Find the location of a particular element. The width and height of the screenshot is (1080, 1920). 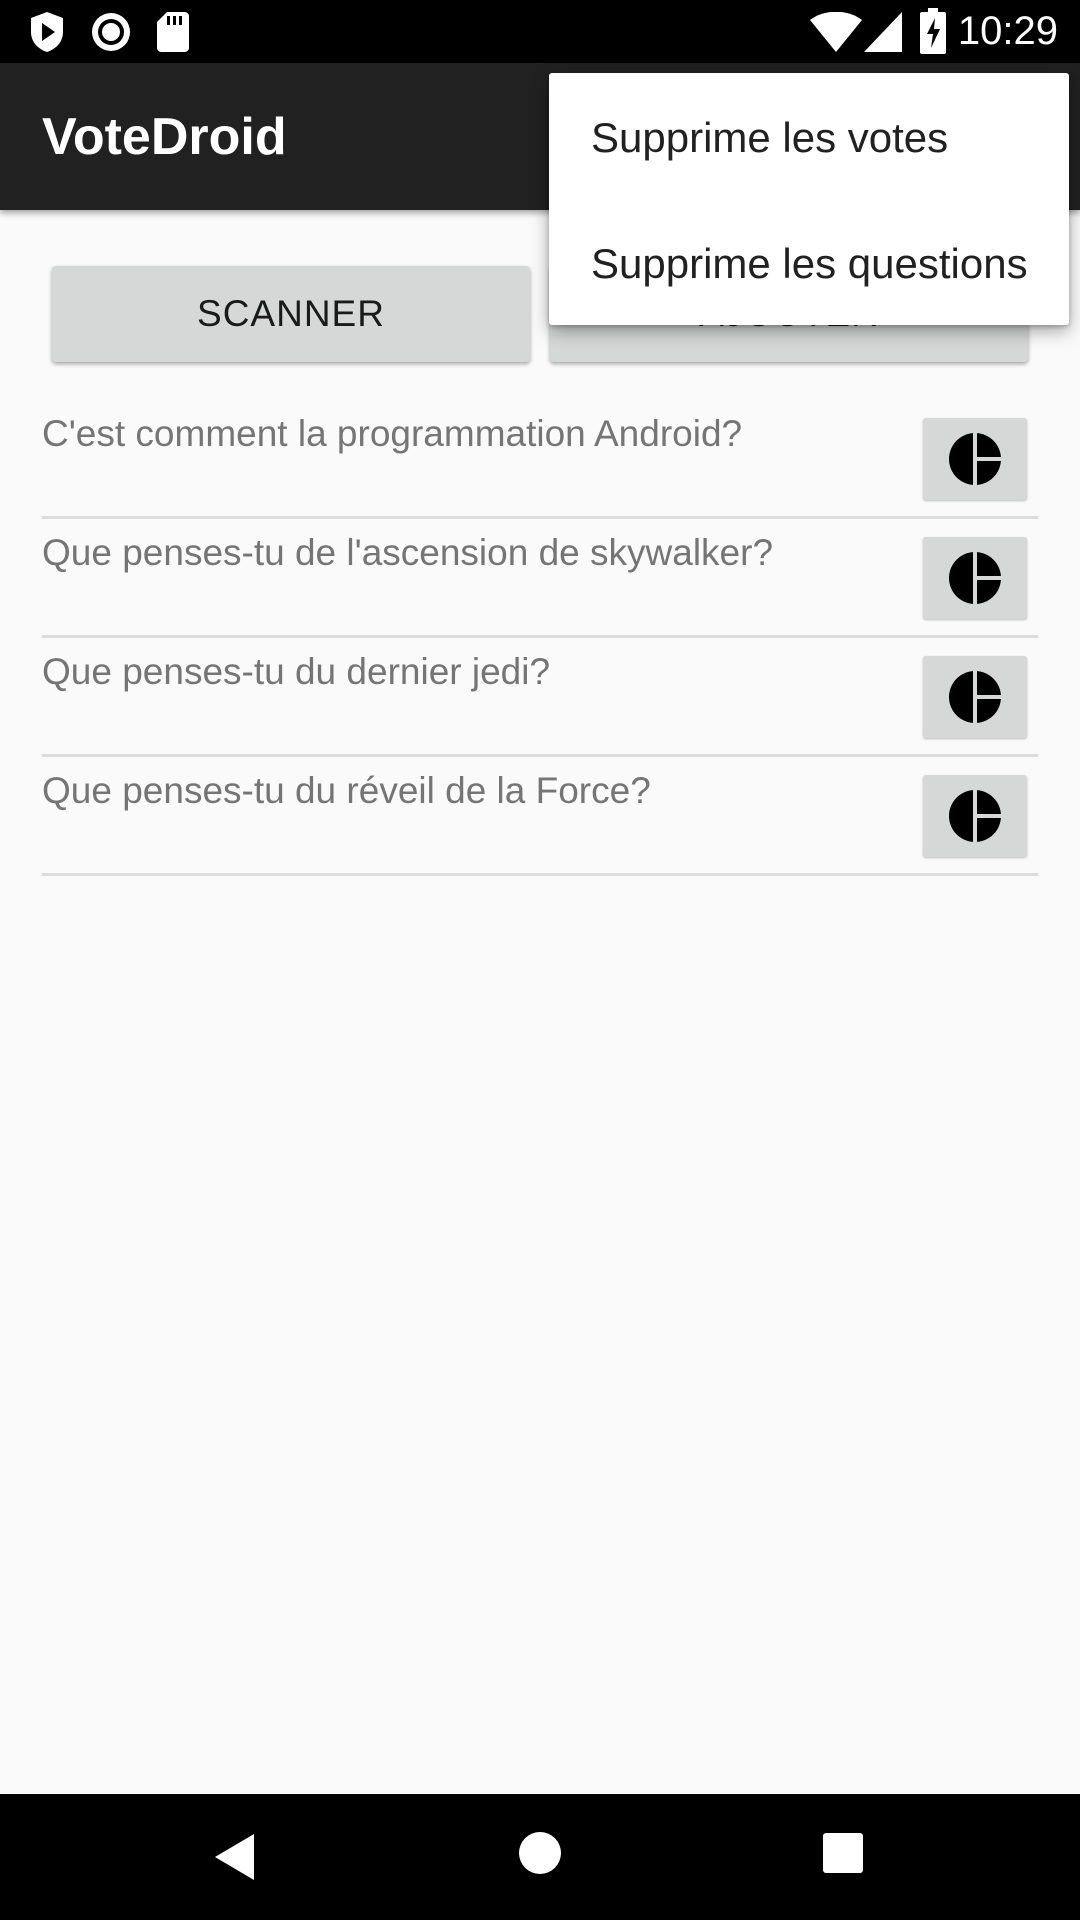

list-item: C'est comment la programmation Android? is located at coordinates (540, 459).